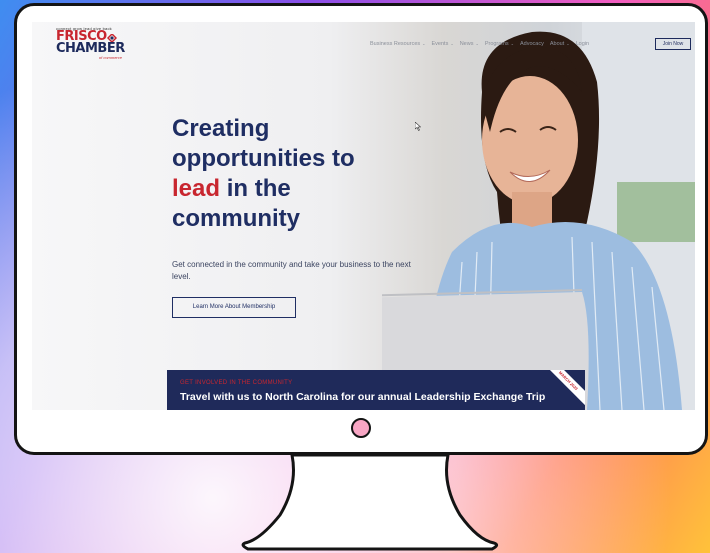 The width and height of the screenshot is (710, 553). What do you see at coordinates (90, 48) in the screenshot?
I see `logo-chamber: CHAMBER` at bounding box center [90, 48].